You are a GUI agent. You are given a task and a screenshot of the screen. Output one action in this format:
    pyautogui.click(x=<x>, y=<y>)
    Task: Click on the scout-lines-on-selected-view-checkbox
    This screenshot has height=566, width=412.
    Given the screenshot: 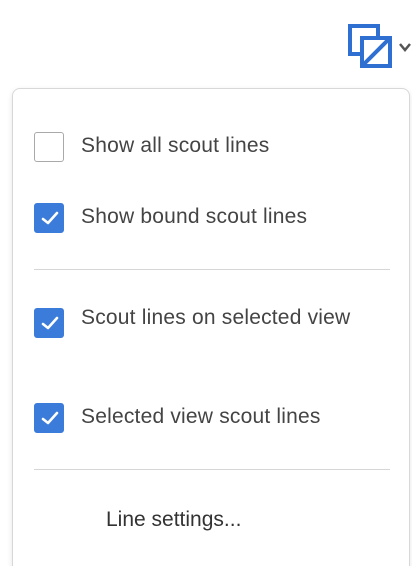 What is the action you would take?
    pyautogui.click(x=49, y=323)
    